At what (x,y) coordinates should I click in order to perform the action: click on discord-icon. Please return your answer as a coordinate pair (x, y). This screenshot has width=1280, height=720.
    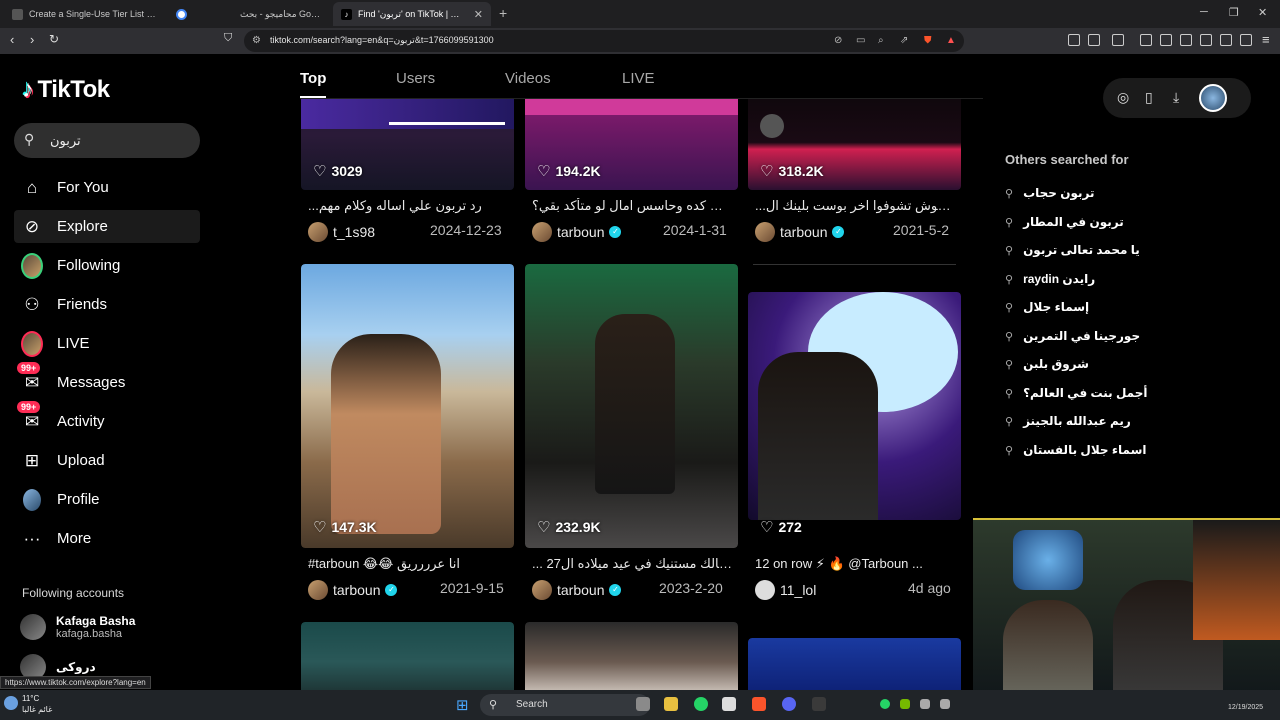
    Looking at the image, I should click on (789, 704).